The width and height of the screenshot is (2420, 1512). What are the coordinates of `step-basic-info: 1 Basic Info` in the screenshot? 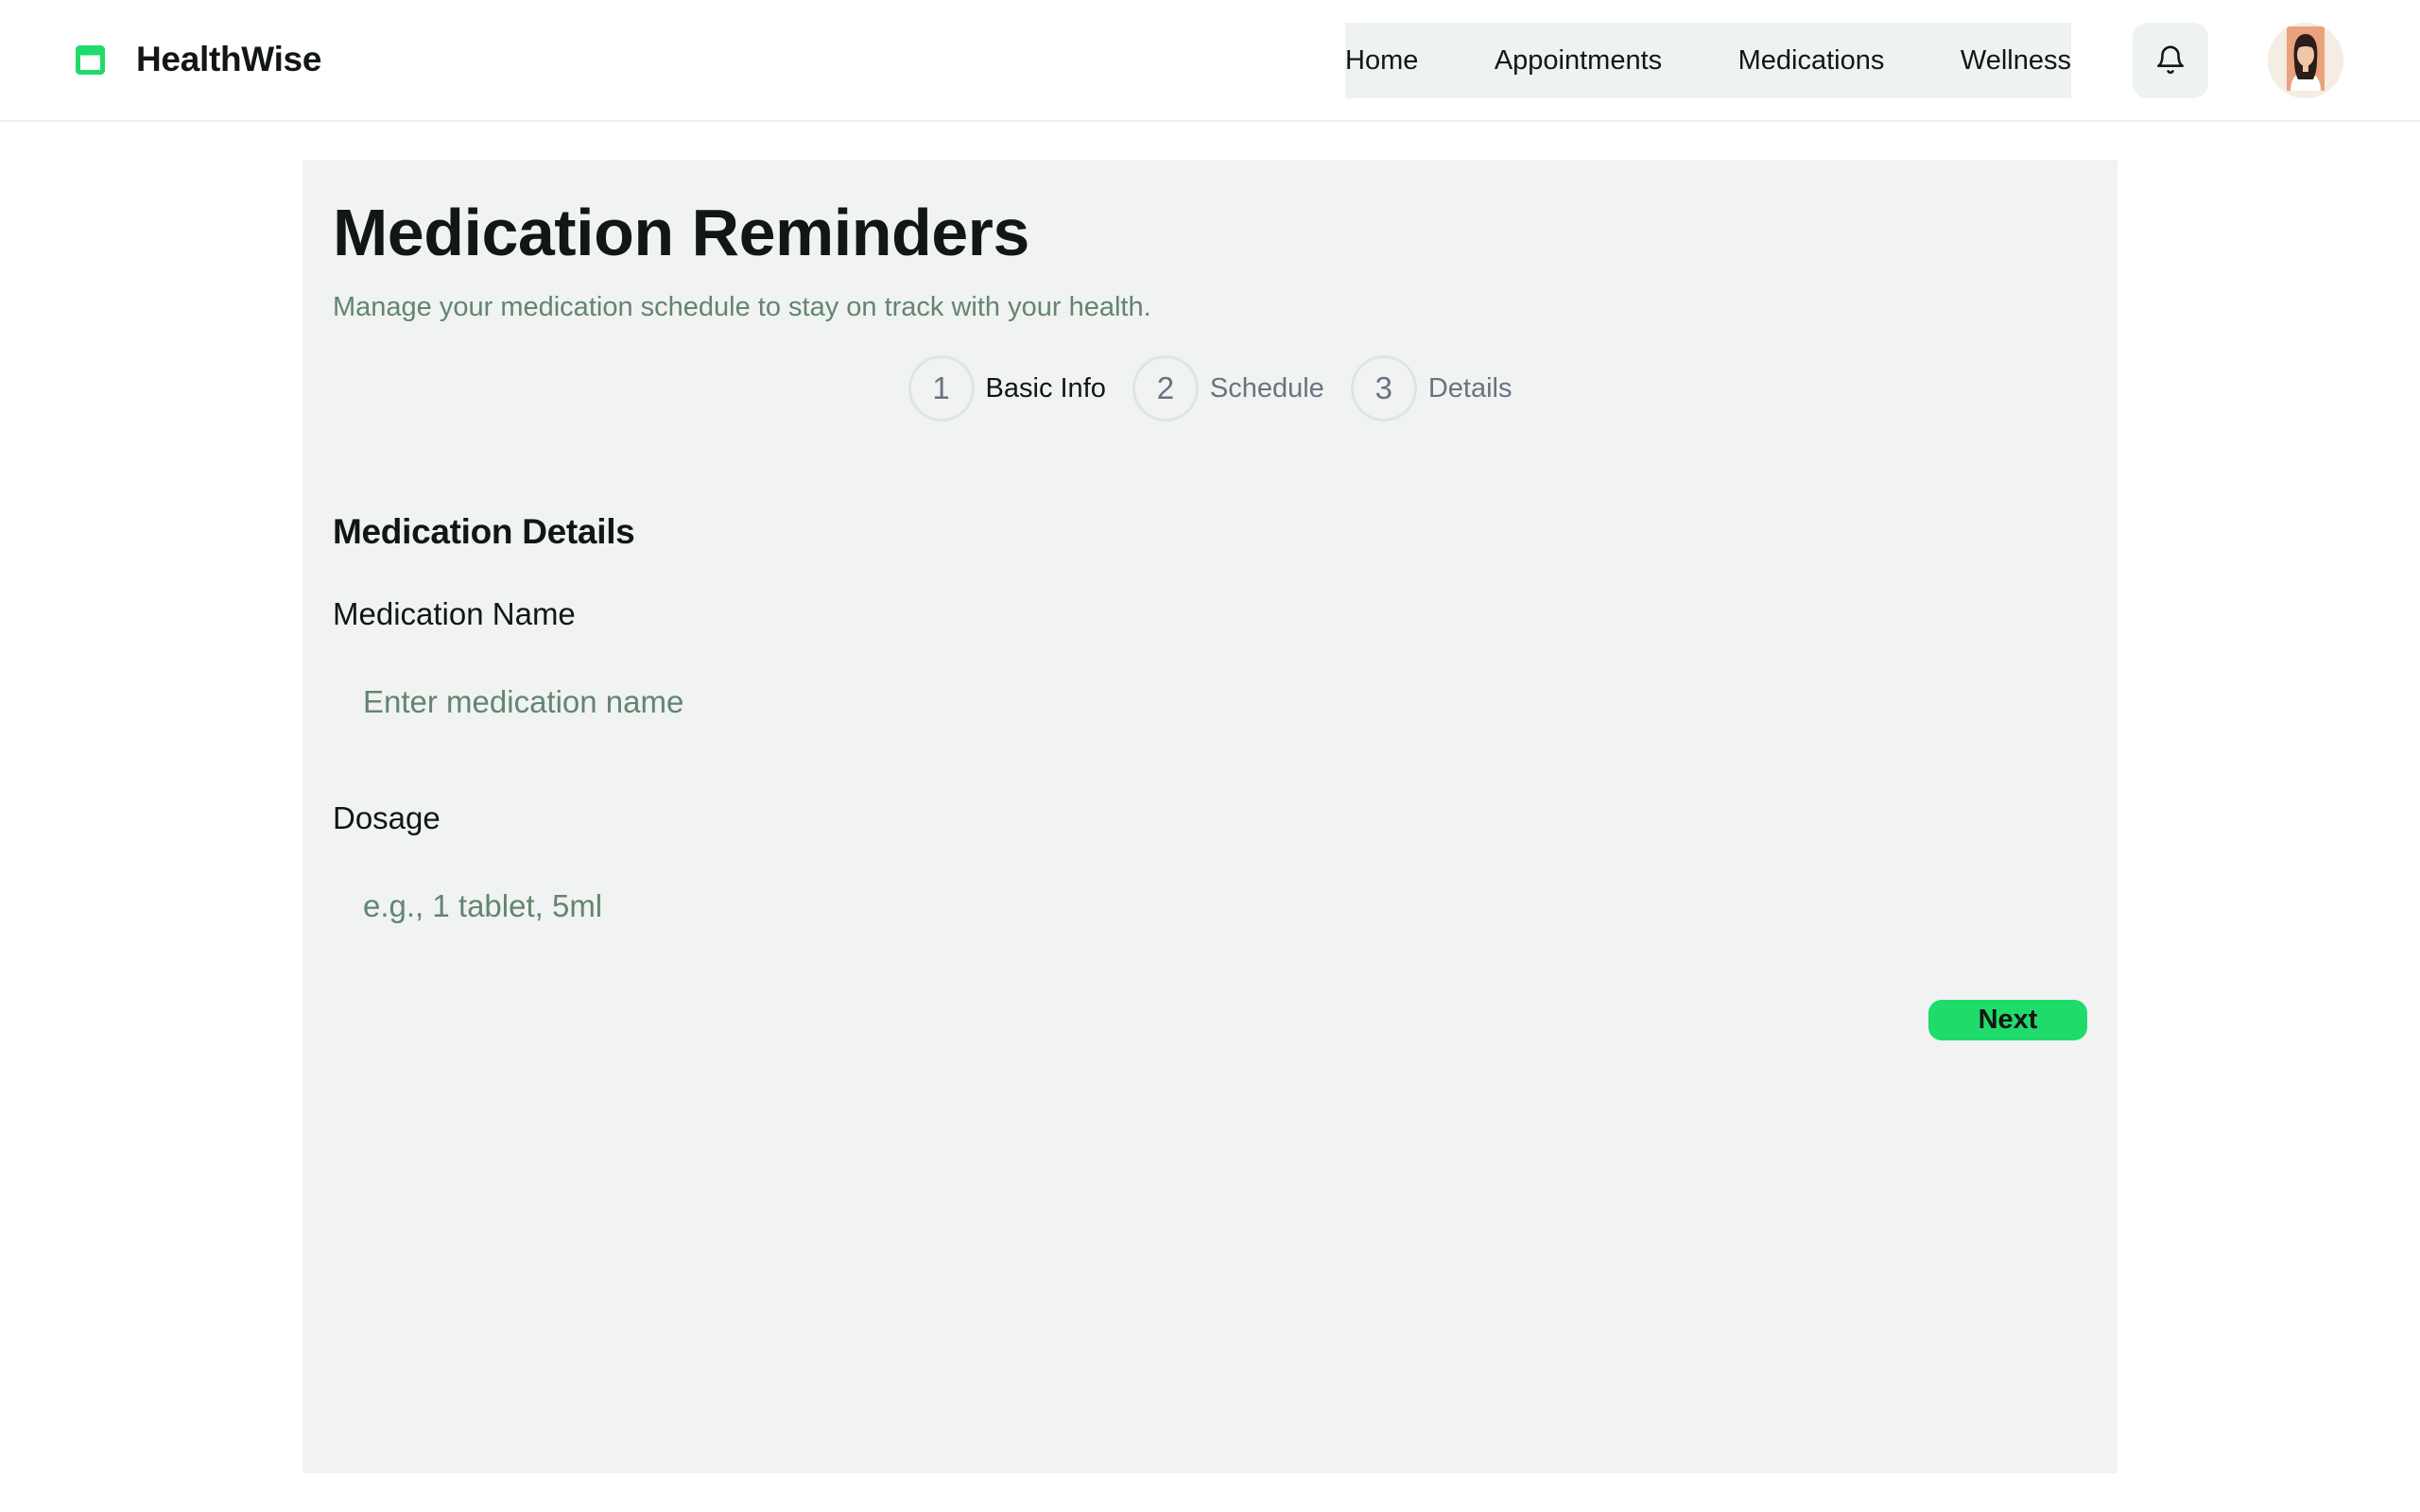 It's located at (1007, 388).